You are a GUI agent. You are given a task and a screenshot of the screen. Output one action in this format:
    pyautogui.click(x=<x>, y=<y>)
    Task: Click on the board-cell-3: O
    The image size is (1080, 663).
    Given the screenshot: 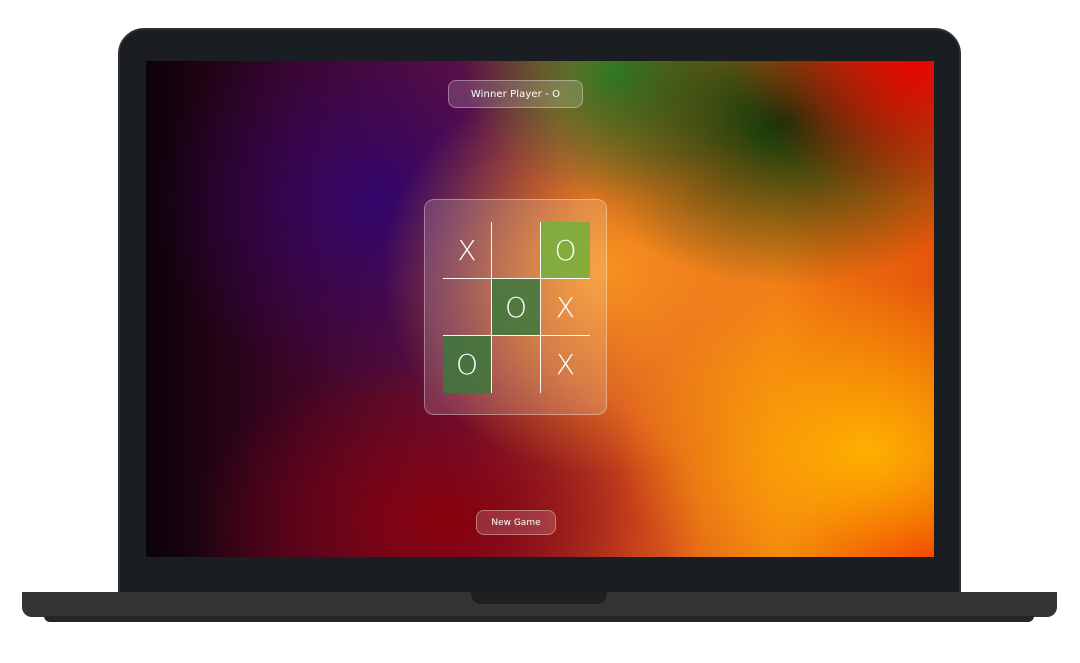 What is the action you would take?
    pyautogui.click(x=565, y=250)
    